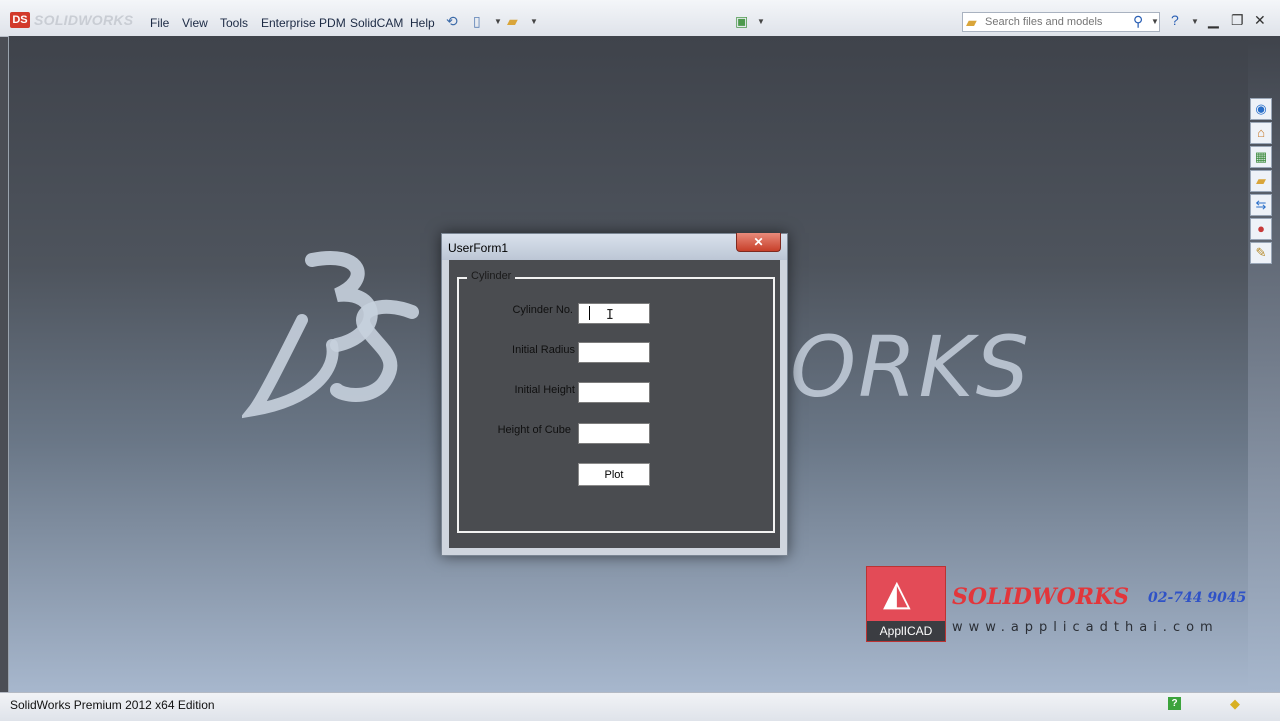 This screenshot has width=1280, height=721. I want to click on reseller-url: www.applicadthai.com, so click(1085, 627).